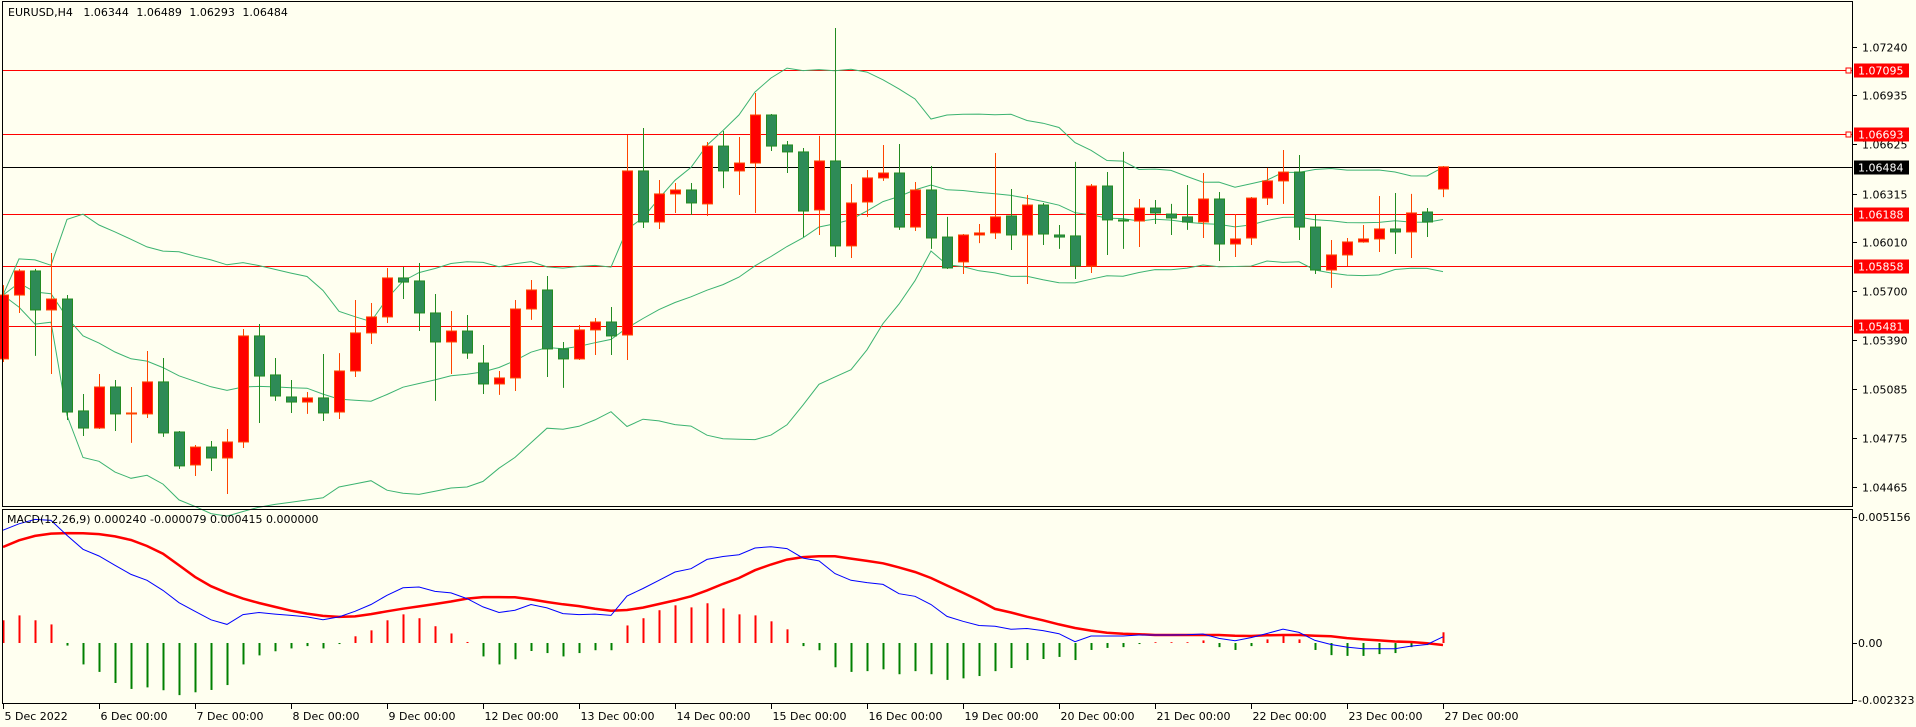  Describe the element at coordinates (212, 12) in the screenshot. I see `header-low: 1.06293` at that location.